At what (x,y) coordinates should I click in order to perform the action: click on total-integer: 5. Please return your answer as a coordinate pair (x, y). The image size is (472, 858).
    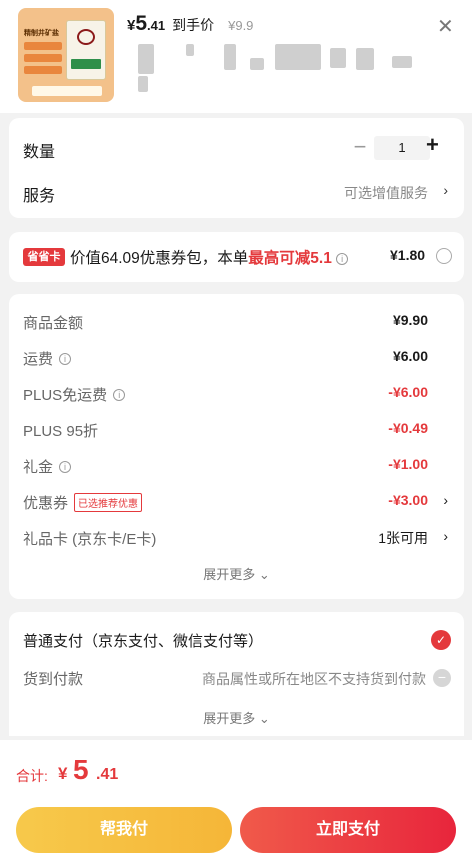
    Looking at the image, I should click on (81, 769).